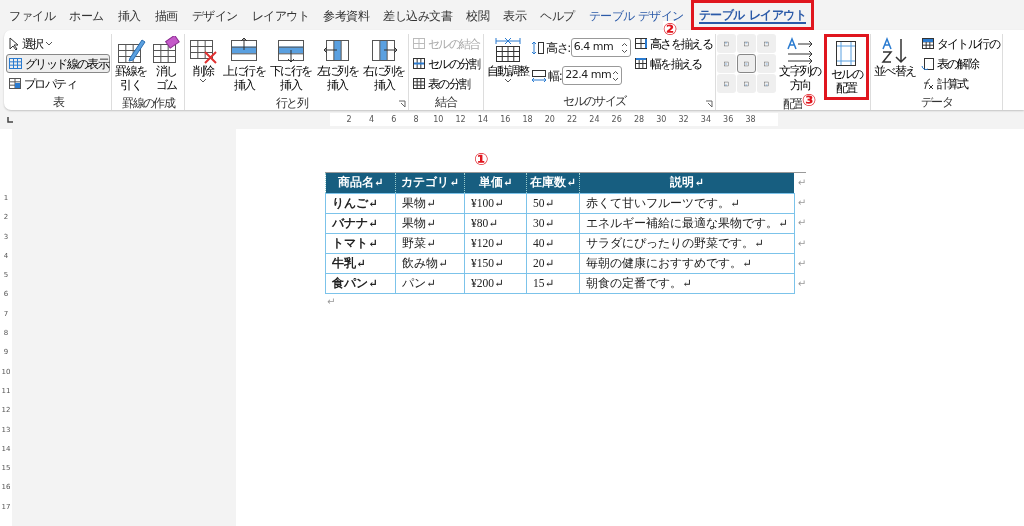 The height and width of the screenshot is (526, 1024). What do you see at coordinates (280, 16) in the screenshot?
I see `menu-tab: レイアウト` at bounding box center [280, 16].